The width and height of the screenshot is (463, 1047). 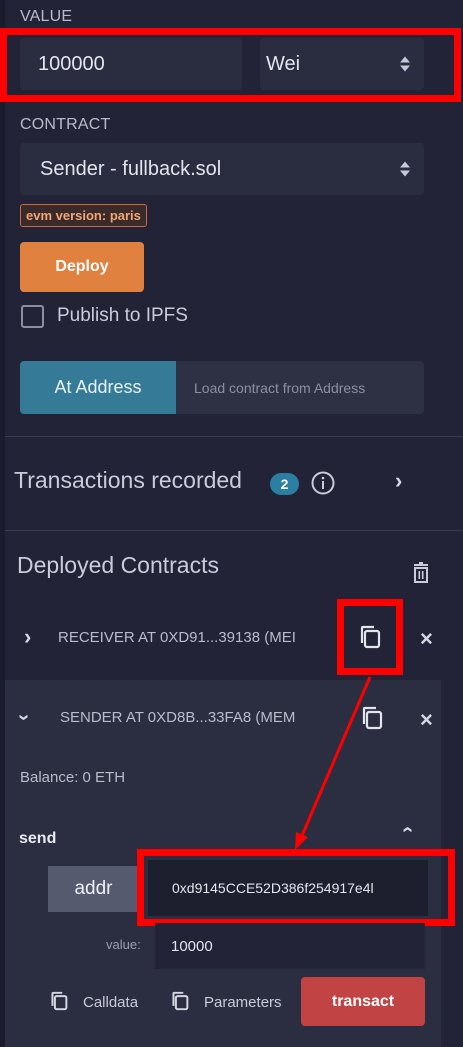 What do you see at coordinates (333, 763) in the screenshot?
I see `highlight-arrow-icon` at bounding box center [333, 763].